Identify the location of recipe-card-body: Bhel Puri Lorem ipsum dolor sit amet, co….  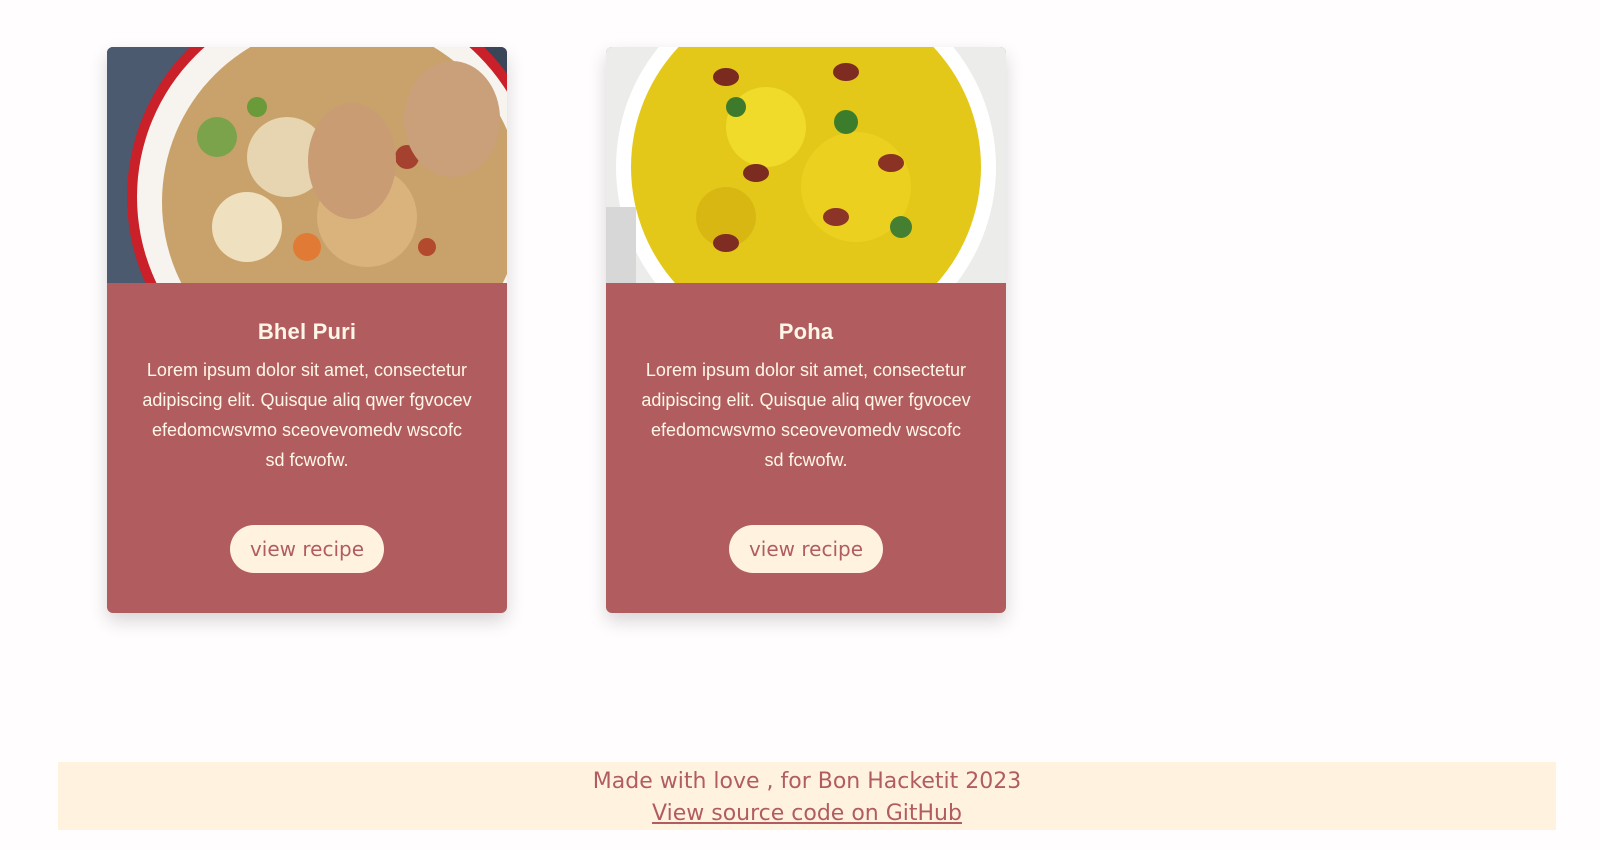
(307, 428).